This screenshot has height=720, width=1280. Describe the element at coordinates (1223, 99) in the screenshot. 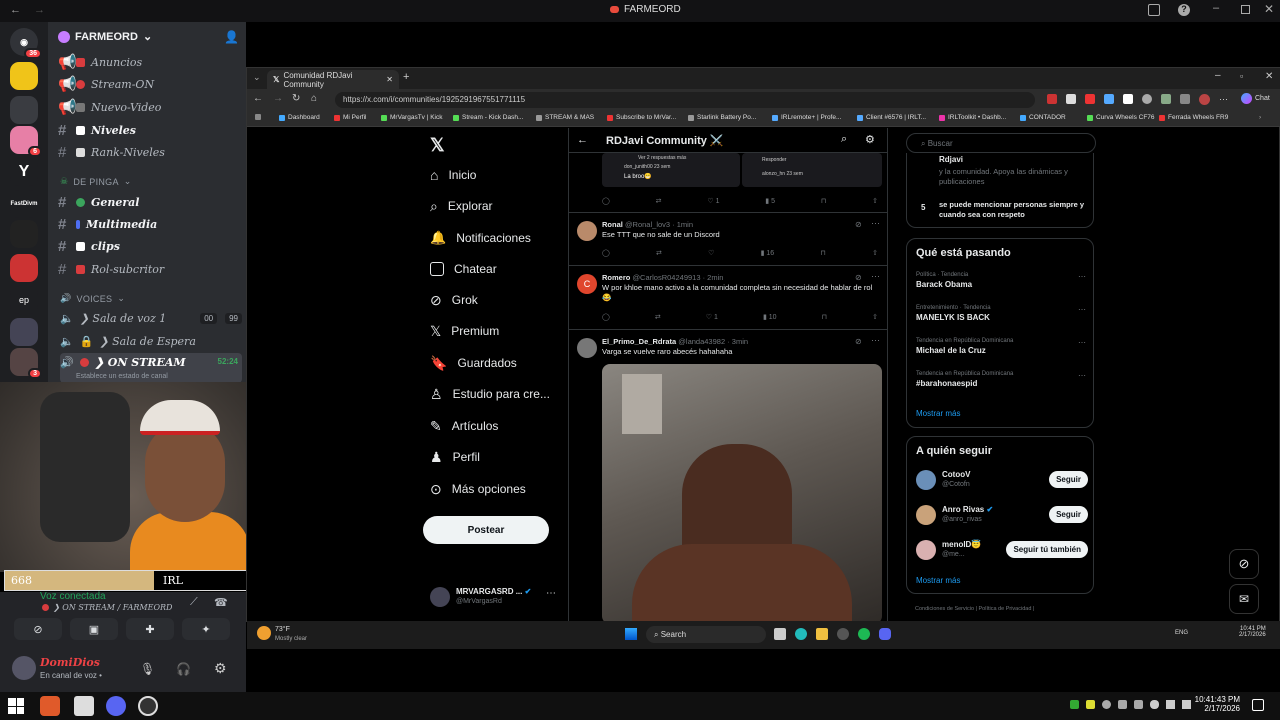

I see `menu-dots-icon: ⋯` at that location.